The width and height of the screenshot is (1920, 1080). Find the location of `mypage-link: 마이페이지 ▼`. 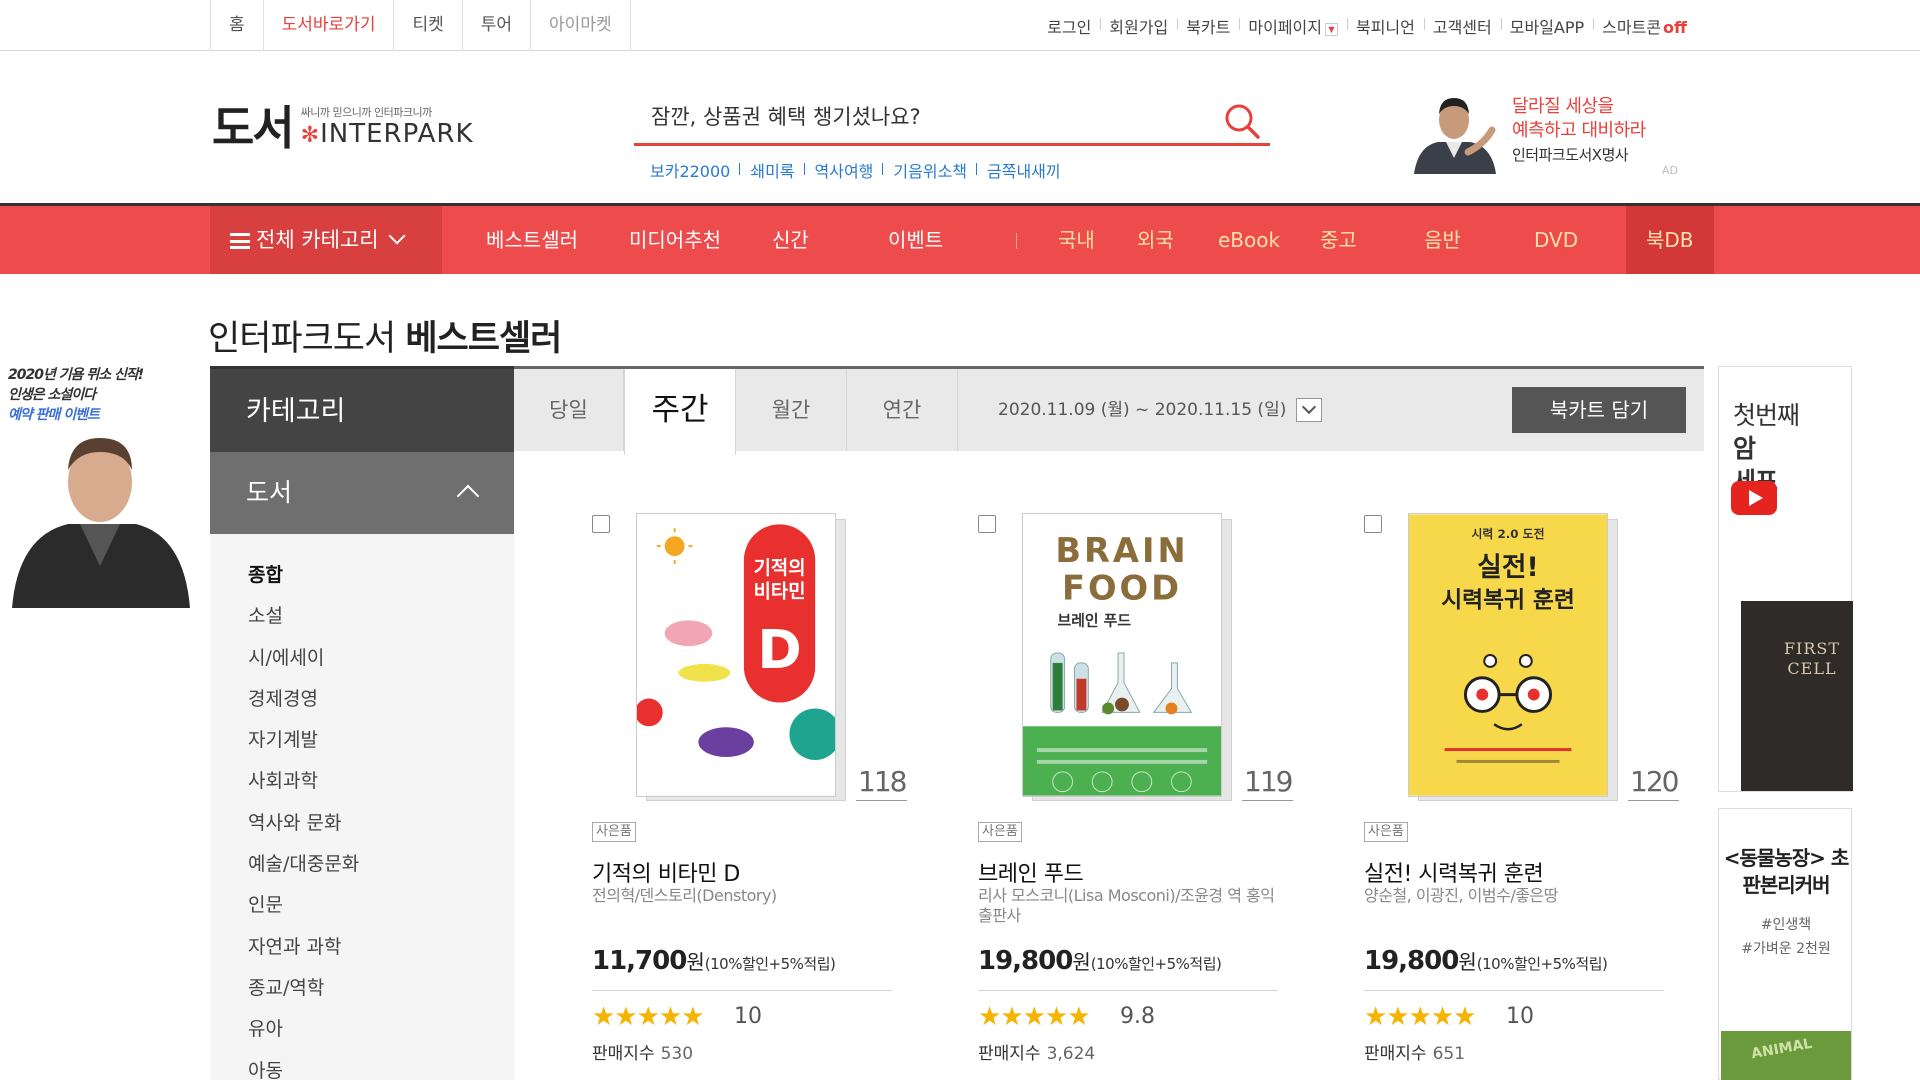

mypage-link: 마이페이지 ▼ is located at coordinates (1293, 26).